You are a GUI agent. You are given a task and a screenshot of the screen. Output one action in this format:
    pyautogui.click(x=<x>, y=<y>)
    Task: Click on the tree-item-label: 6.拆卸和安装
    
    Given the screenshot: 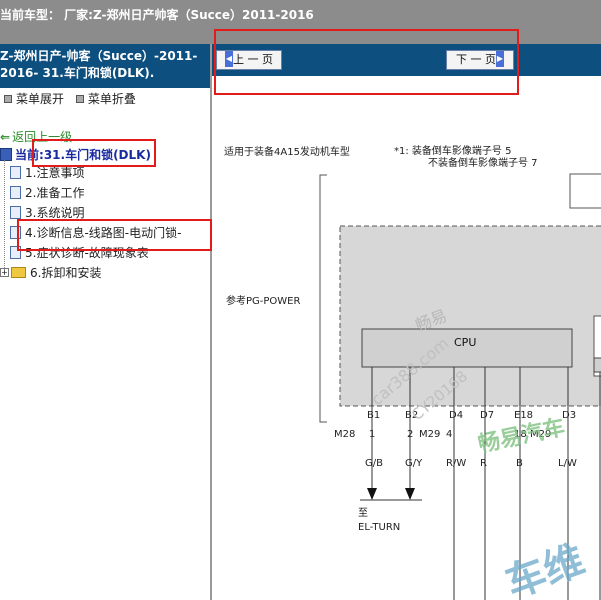 What is the action you would take?
    pyautogui.click(x=66, y=273)
    